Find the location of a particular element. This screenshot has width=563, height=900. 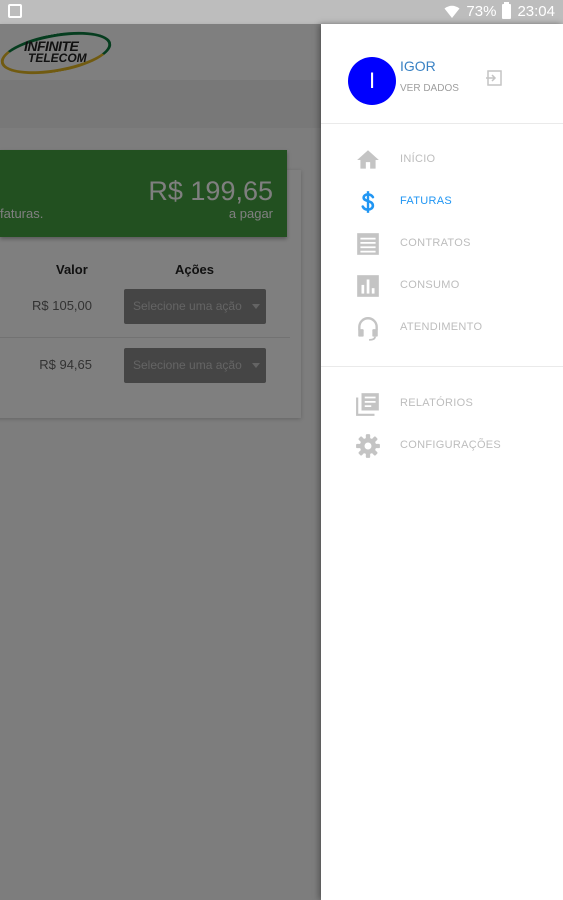

headset-icon is located at coordinates (368, 329).